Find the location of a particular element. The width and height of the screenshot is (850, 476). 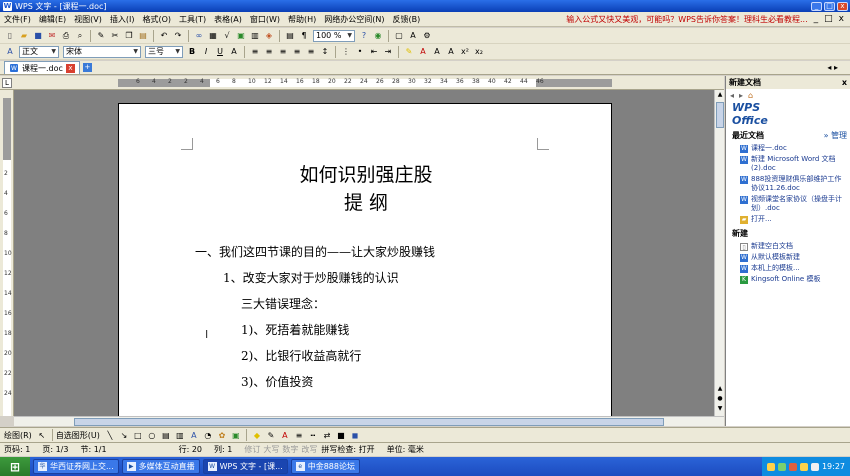

tools-icon: ⚙ is located at coordinates (427, 36).